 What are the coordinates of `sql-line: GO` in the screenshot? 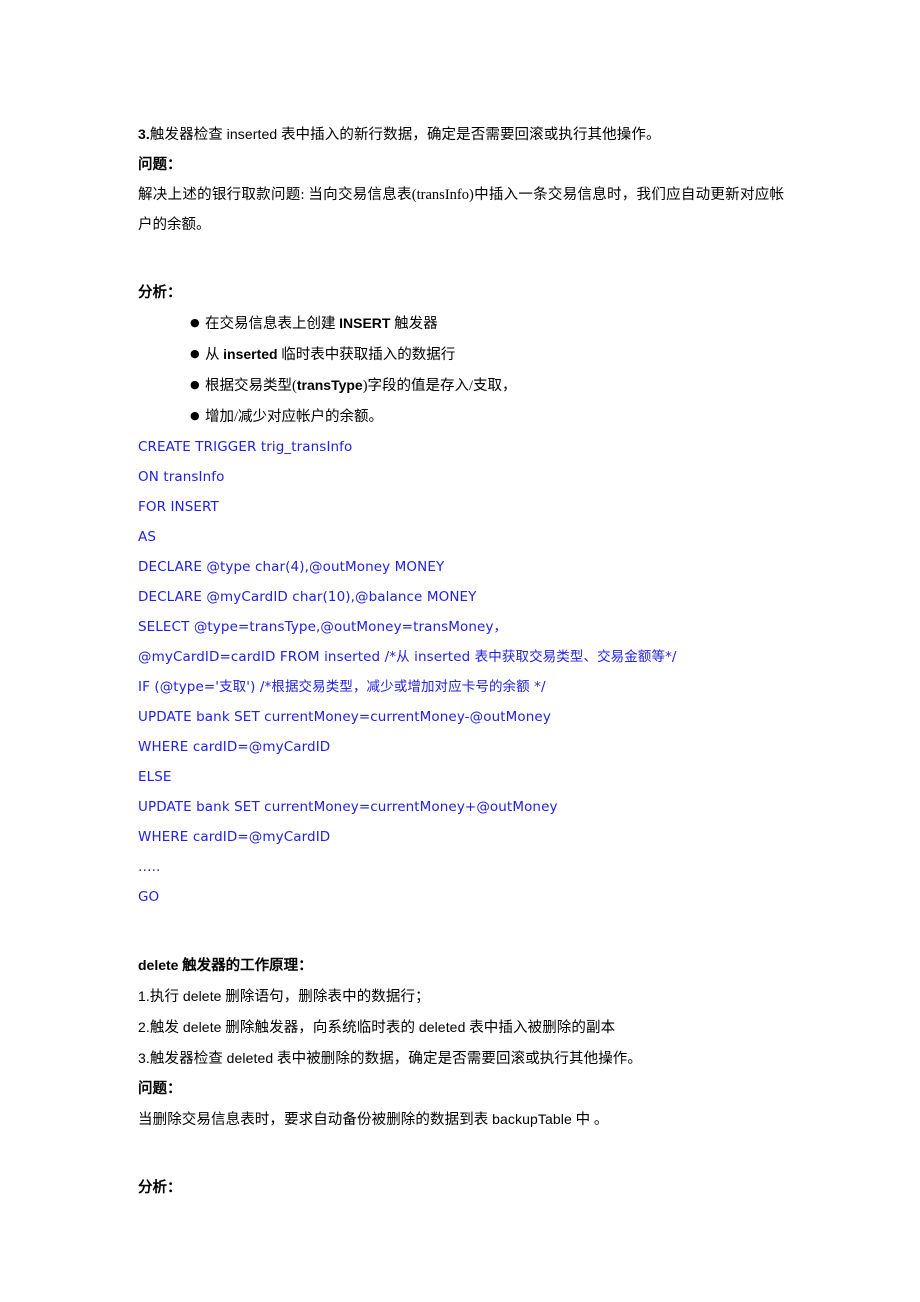 It's located at (149, 897).